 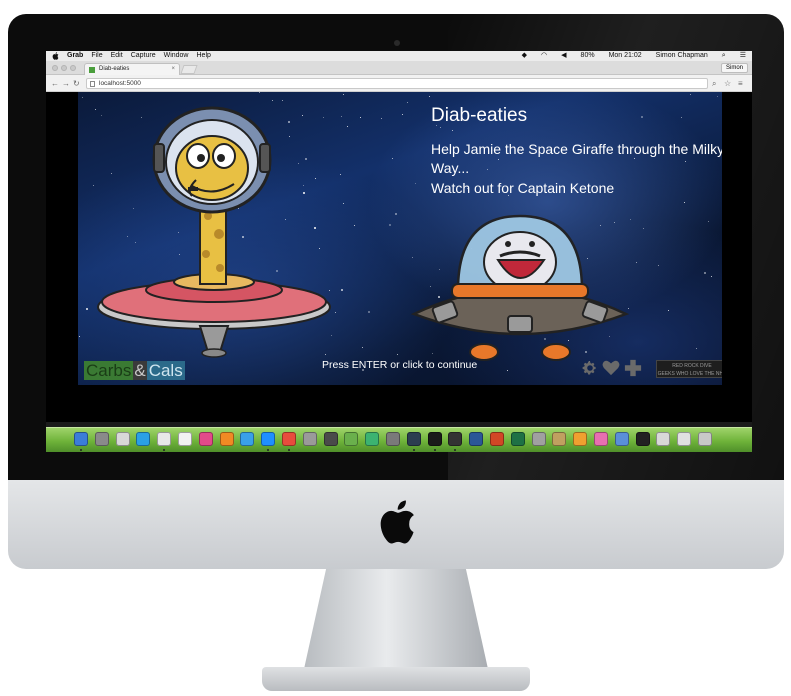 What do you see at coordinates (455, 439) in the screenshot?
I see `github-icon` at bounding box center [455, 439].